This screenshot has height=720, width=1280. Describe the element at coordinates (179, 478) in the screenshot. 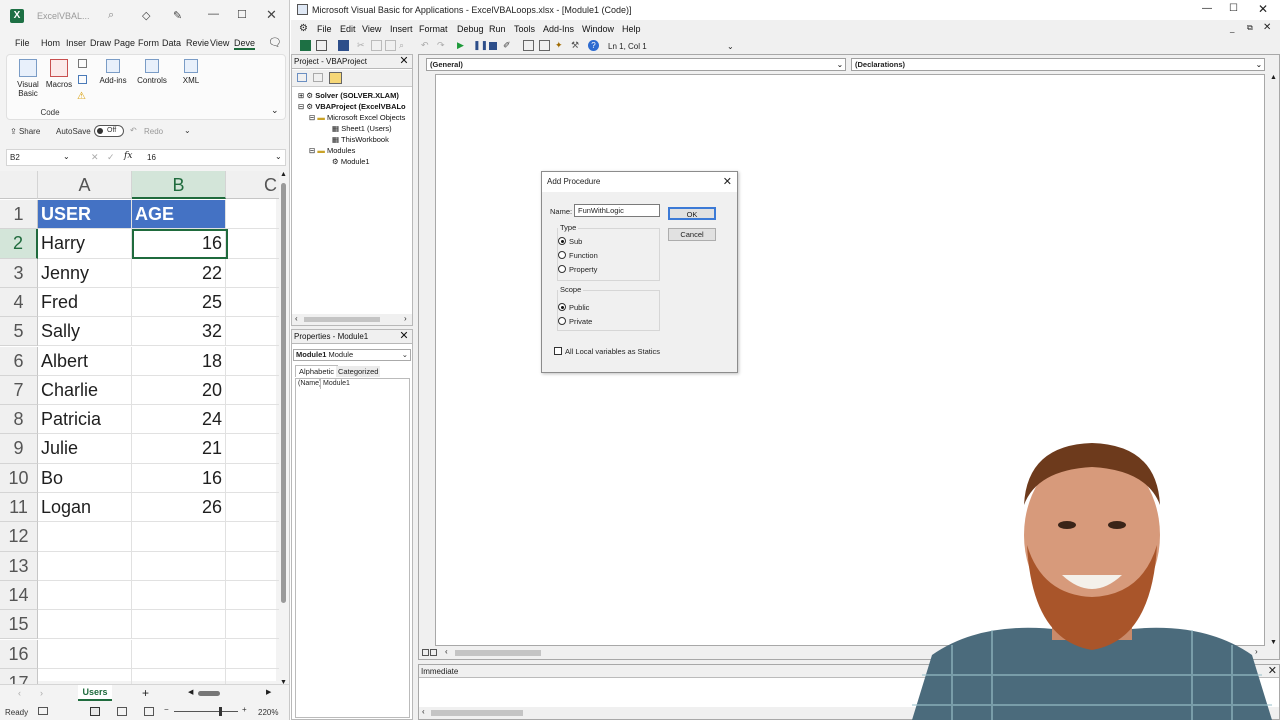

I see `cell-age: 16` at that location.